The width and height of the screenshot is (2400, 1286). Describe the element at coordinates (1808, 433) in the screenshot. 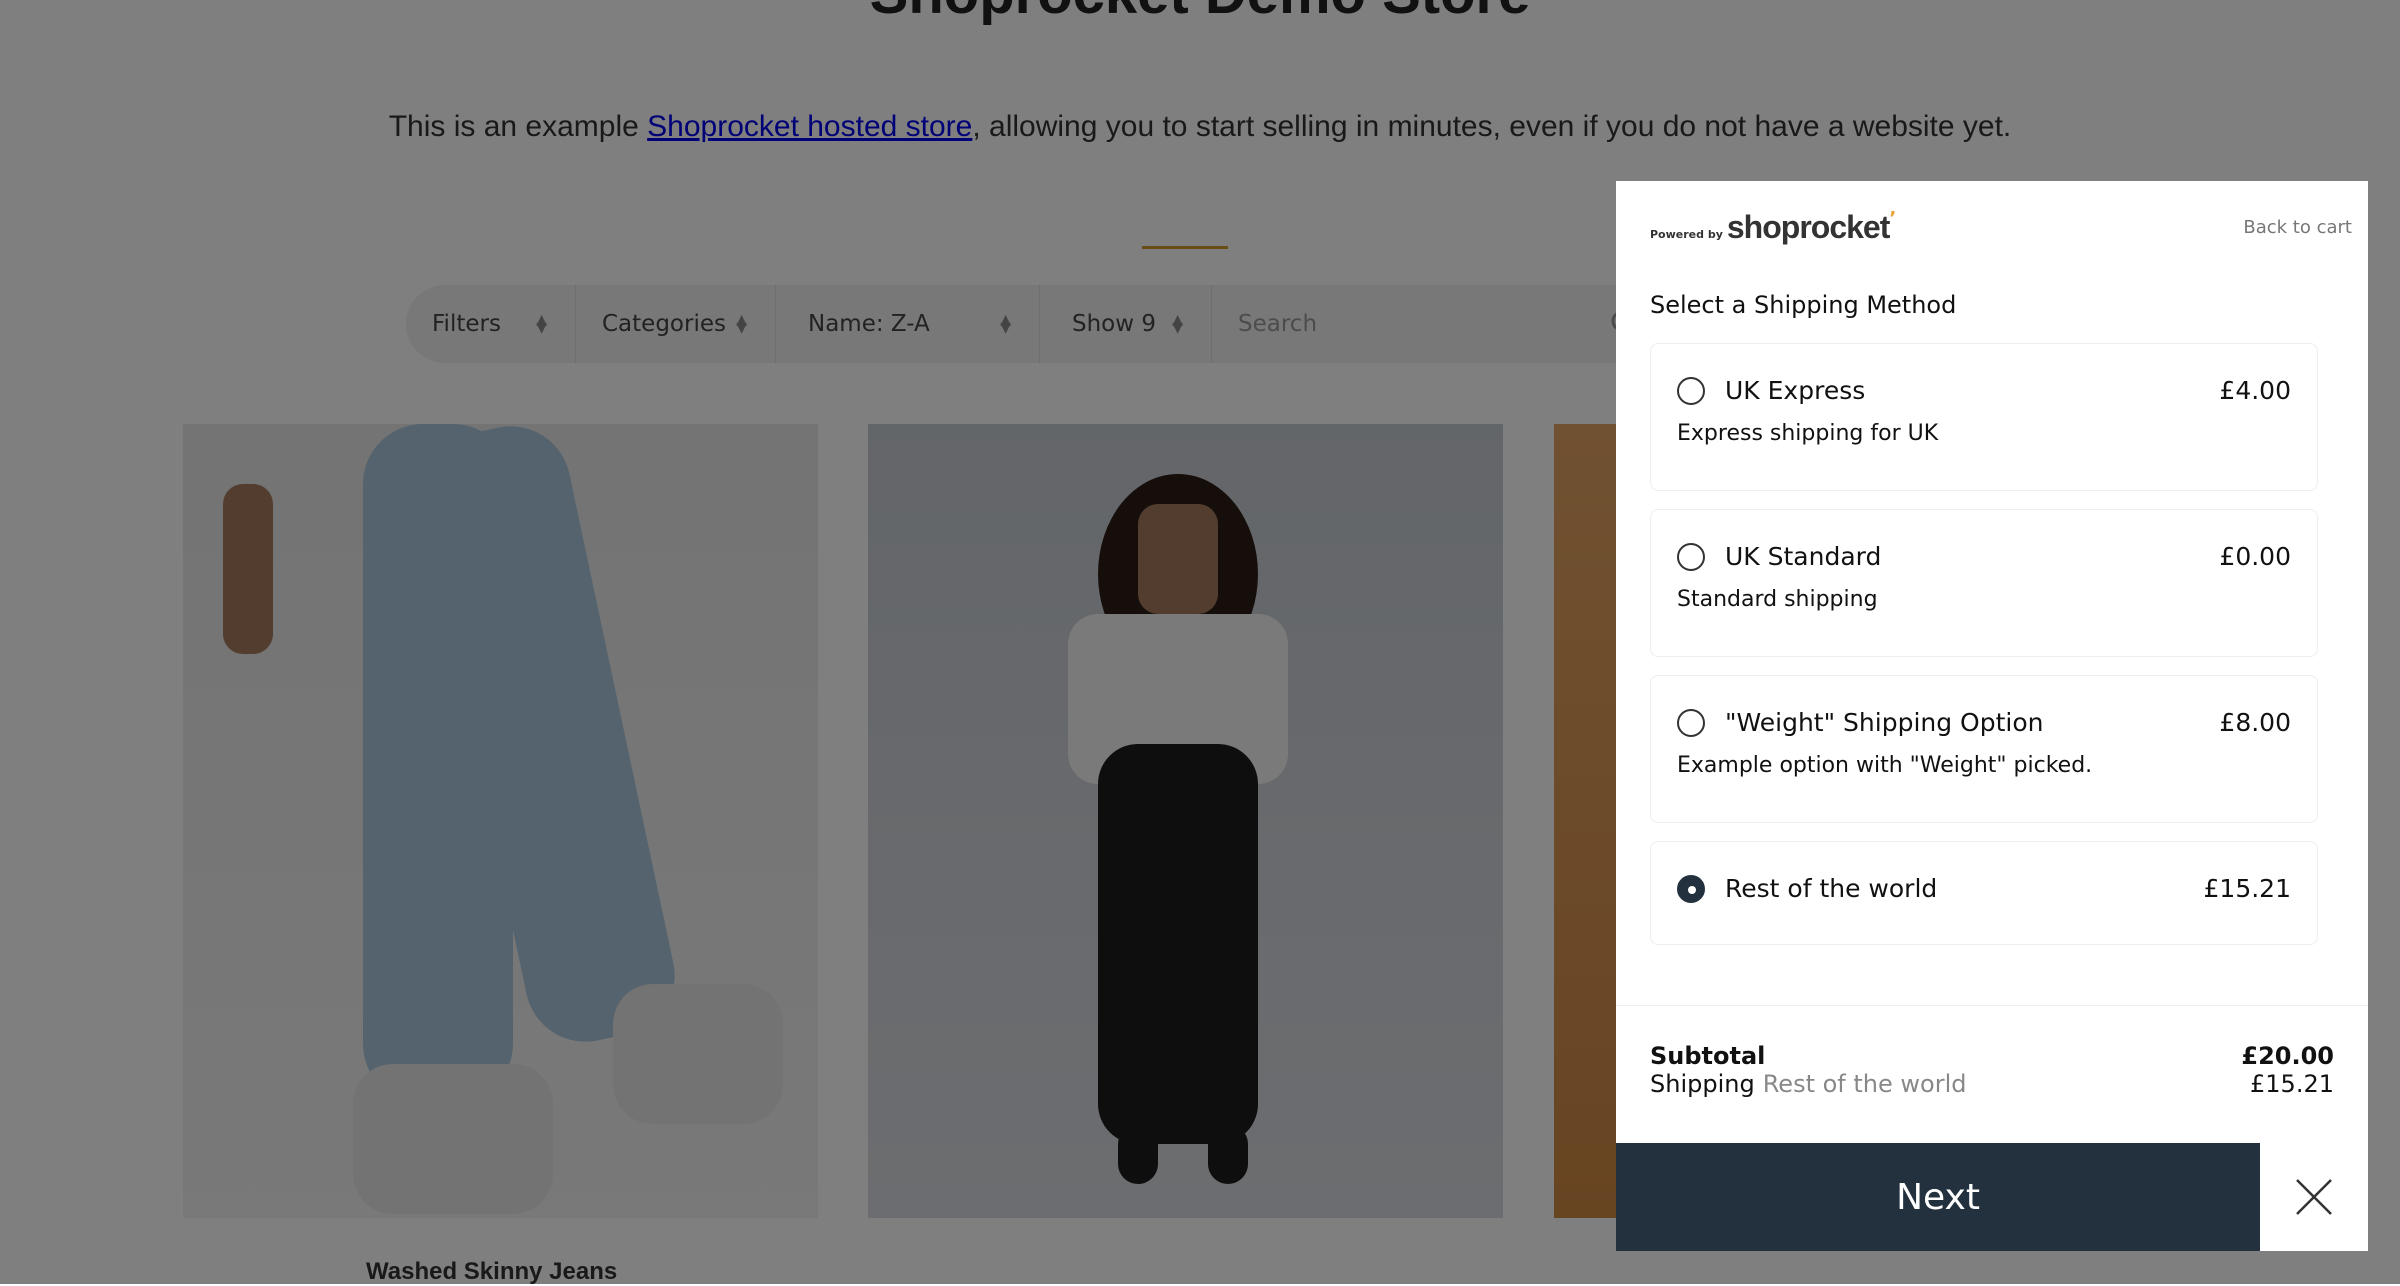

I see `option-description: Express shipping for UK` at that location.